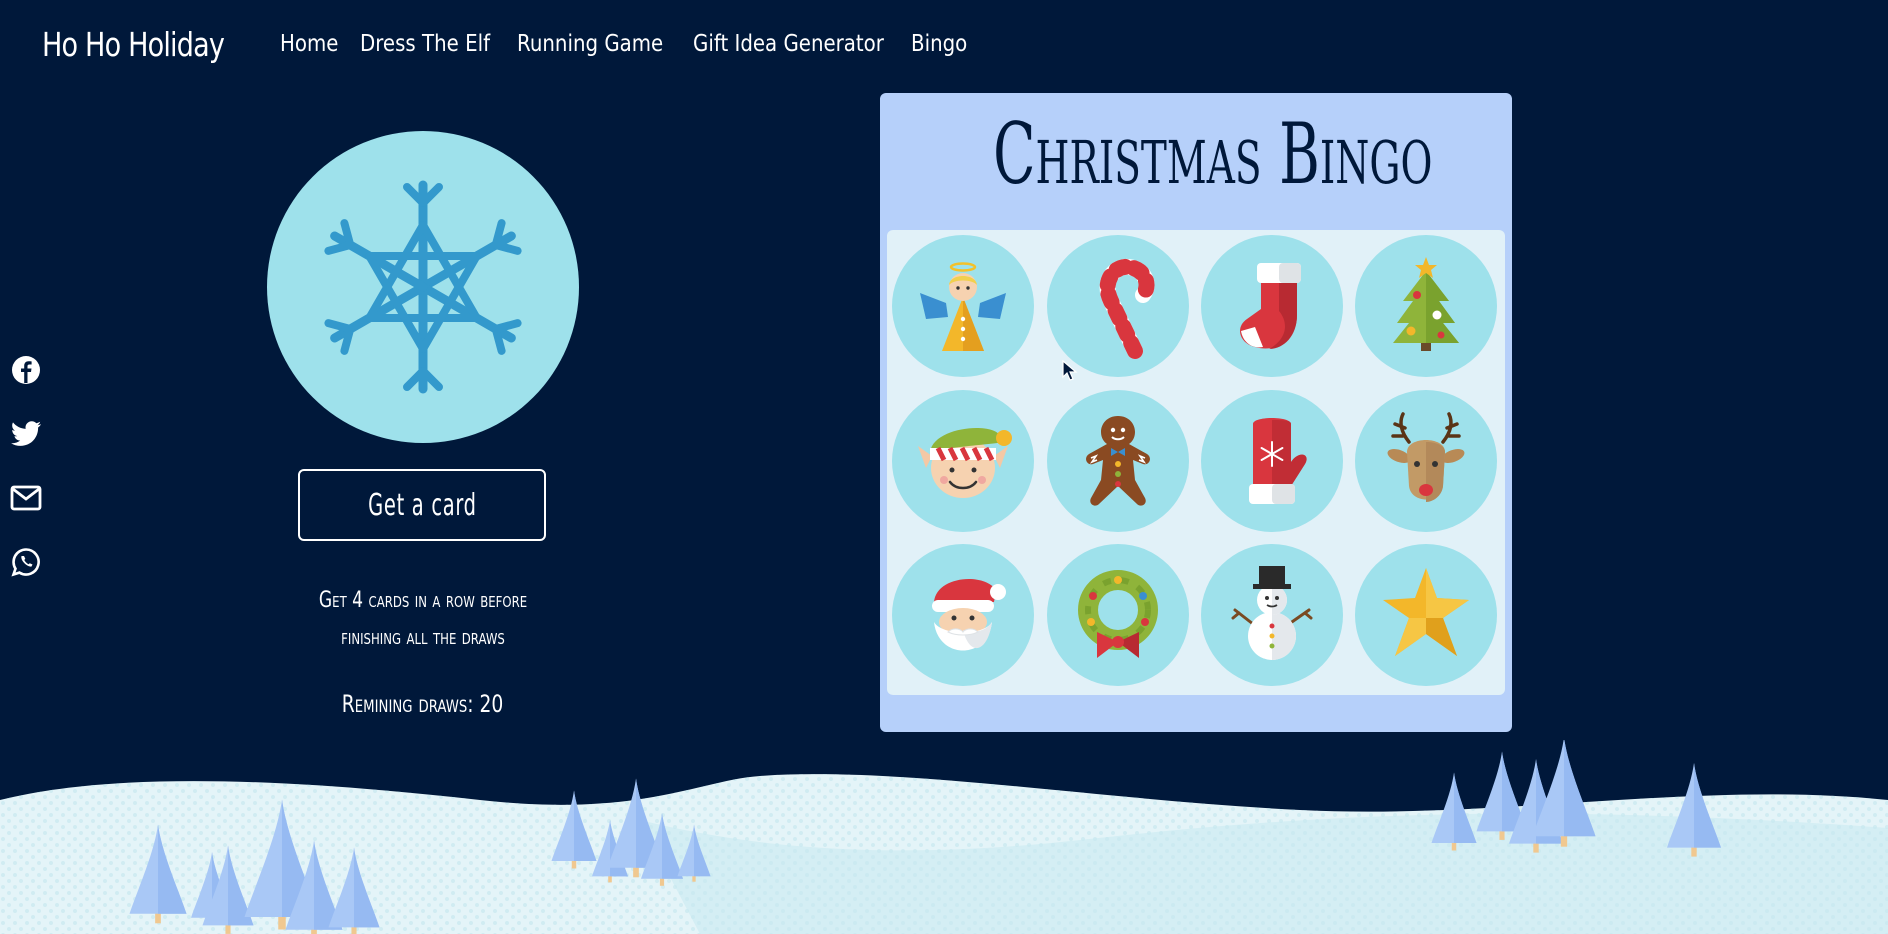 The width and height of the screenshot is (1888, 934). I want to click on nav-link-dress-the-elf: Dress The Elf, so click(425, 44).